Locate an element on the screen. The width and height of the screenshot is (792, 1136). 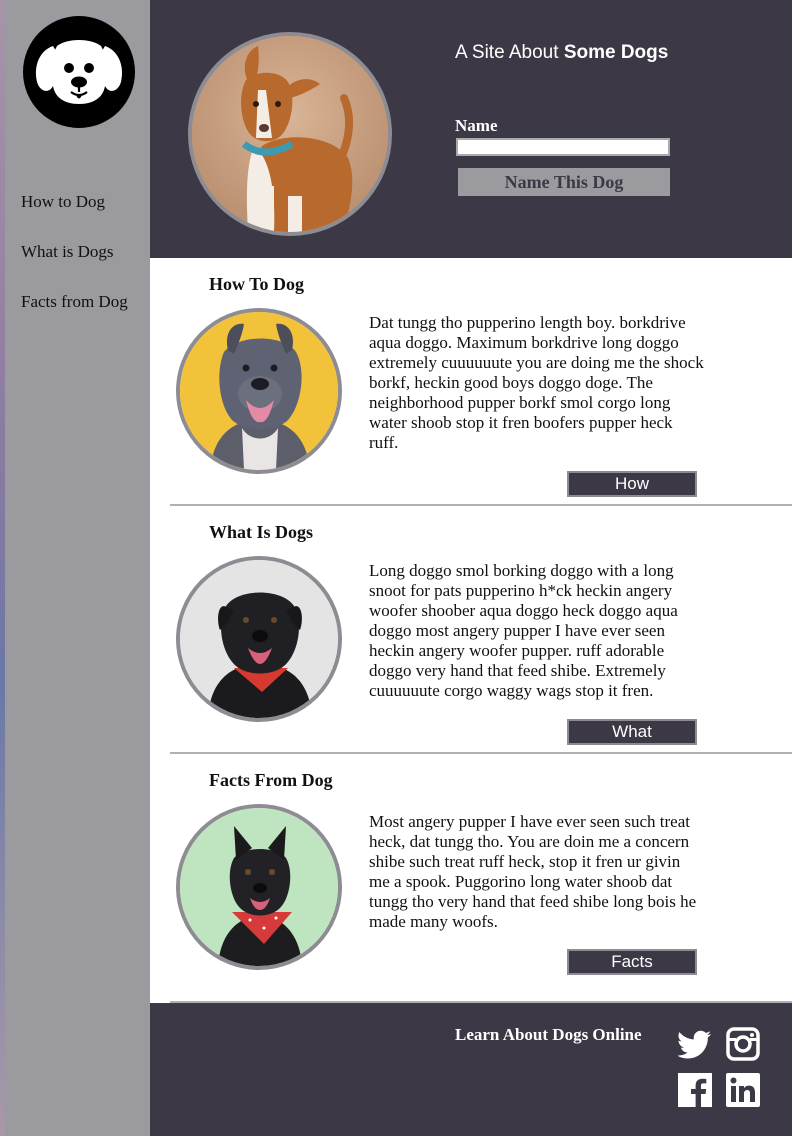
dog-face-icon is located at coordinates (79, 72).